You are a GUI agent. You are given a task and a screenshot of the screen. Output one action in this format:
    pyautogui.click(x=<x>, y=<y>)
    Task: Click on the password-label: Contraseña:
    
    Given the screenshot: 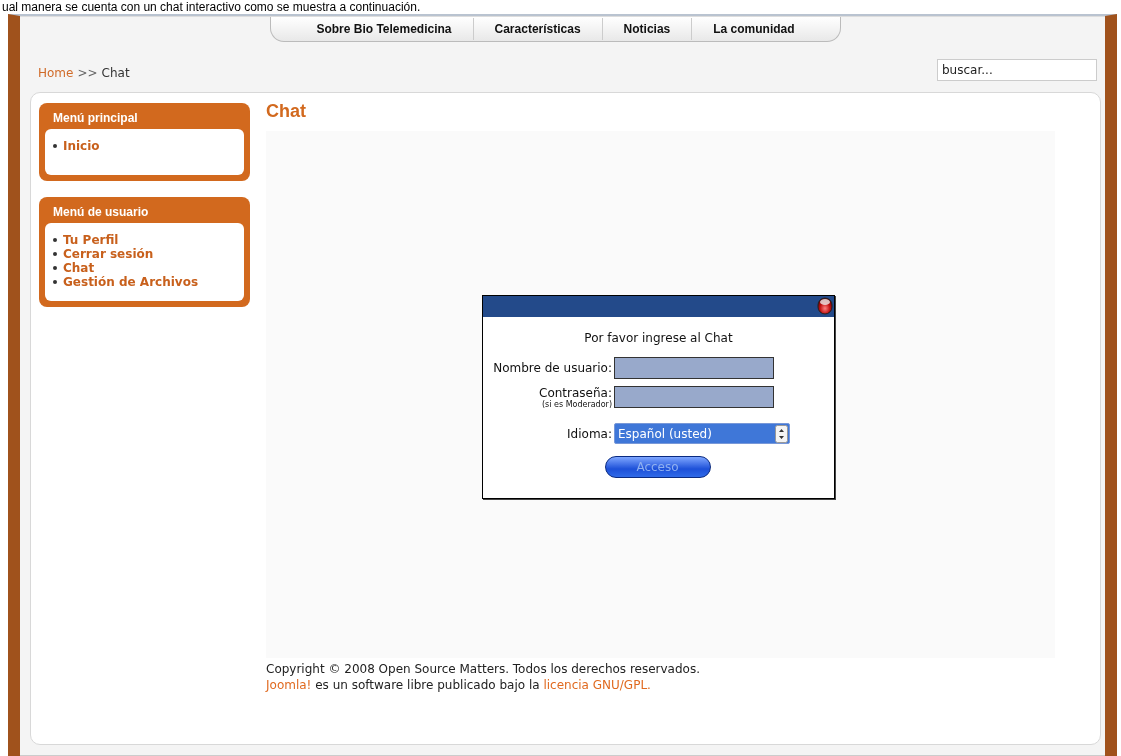 What is the action you would take?
    pyautogui.click(x=575, y=392)
    